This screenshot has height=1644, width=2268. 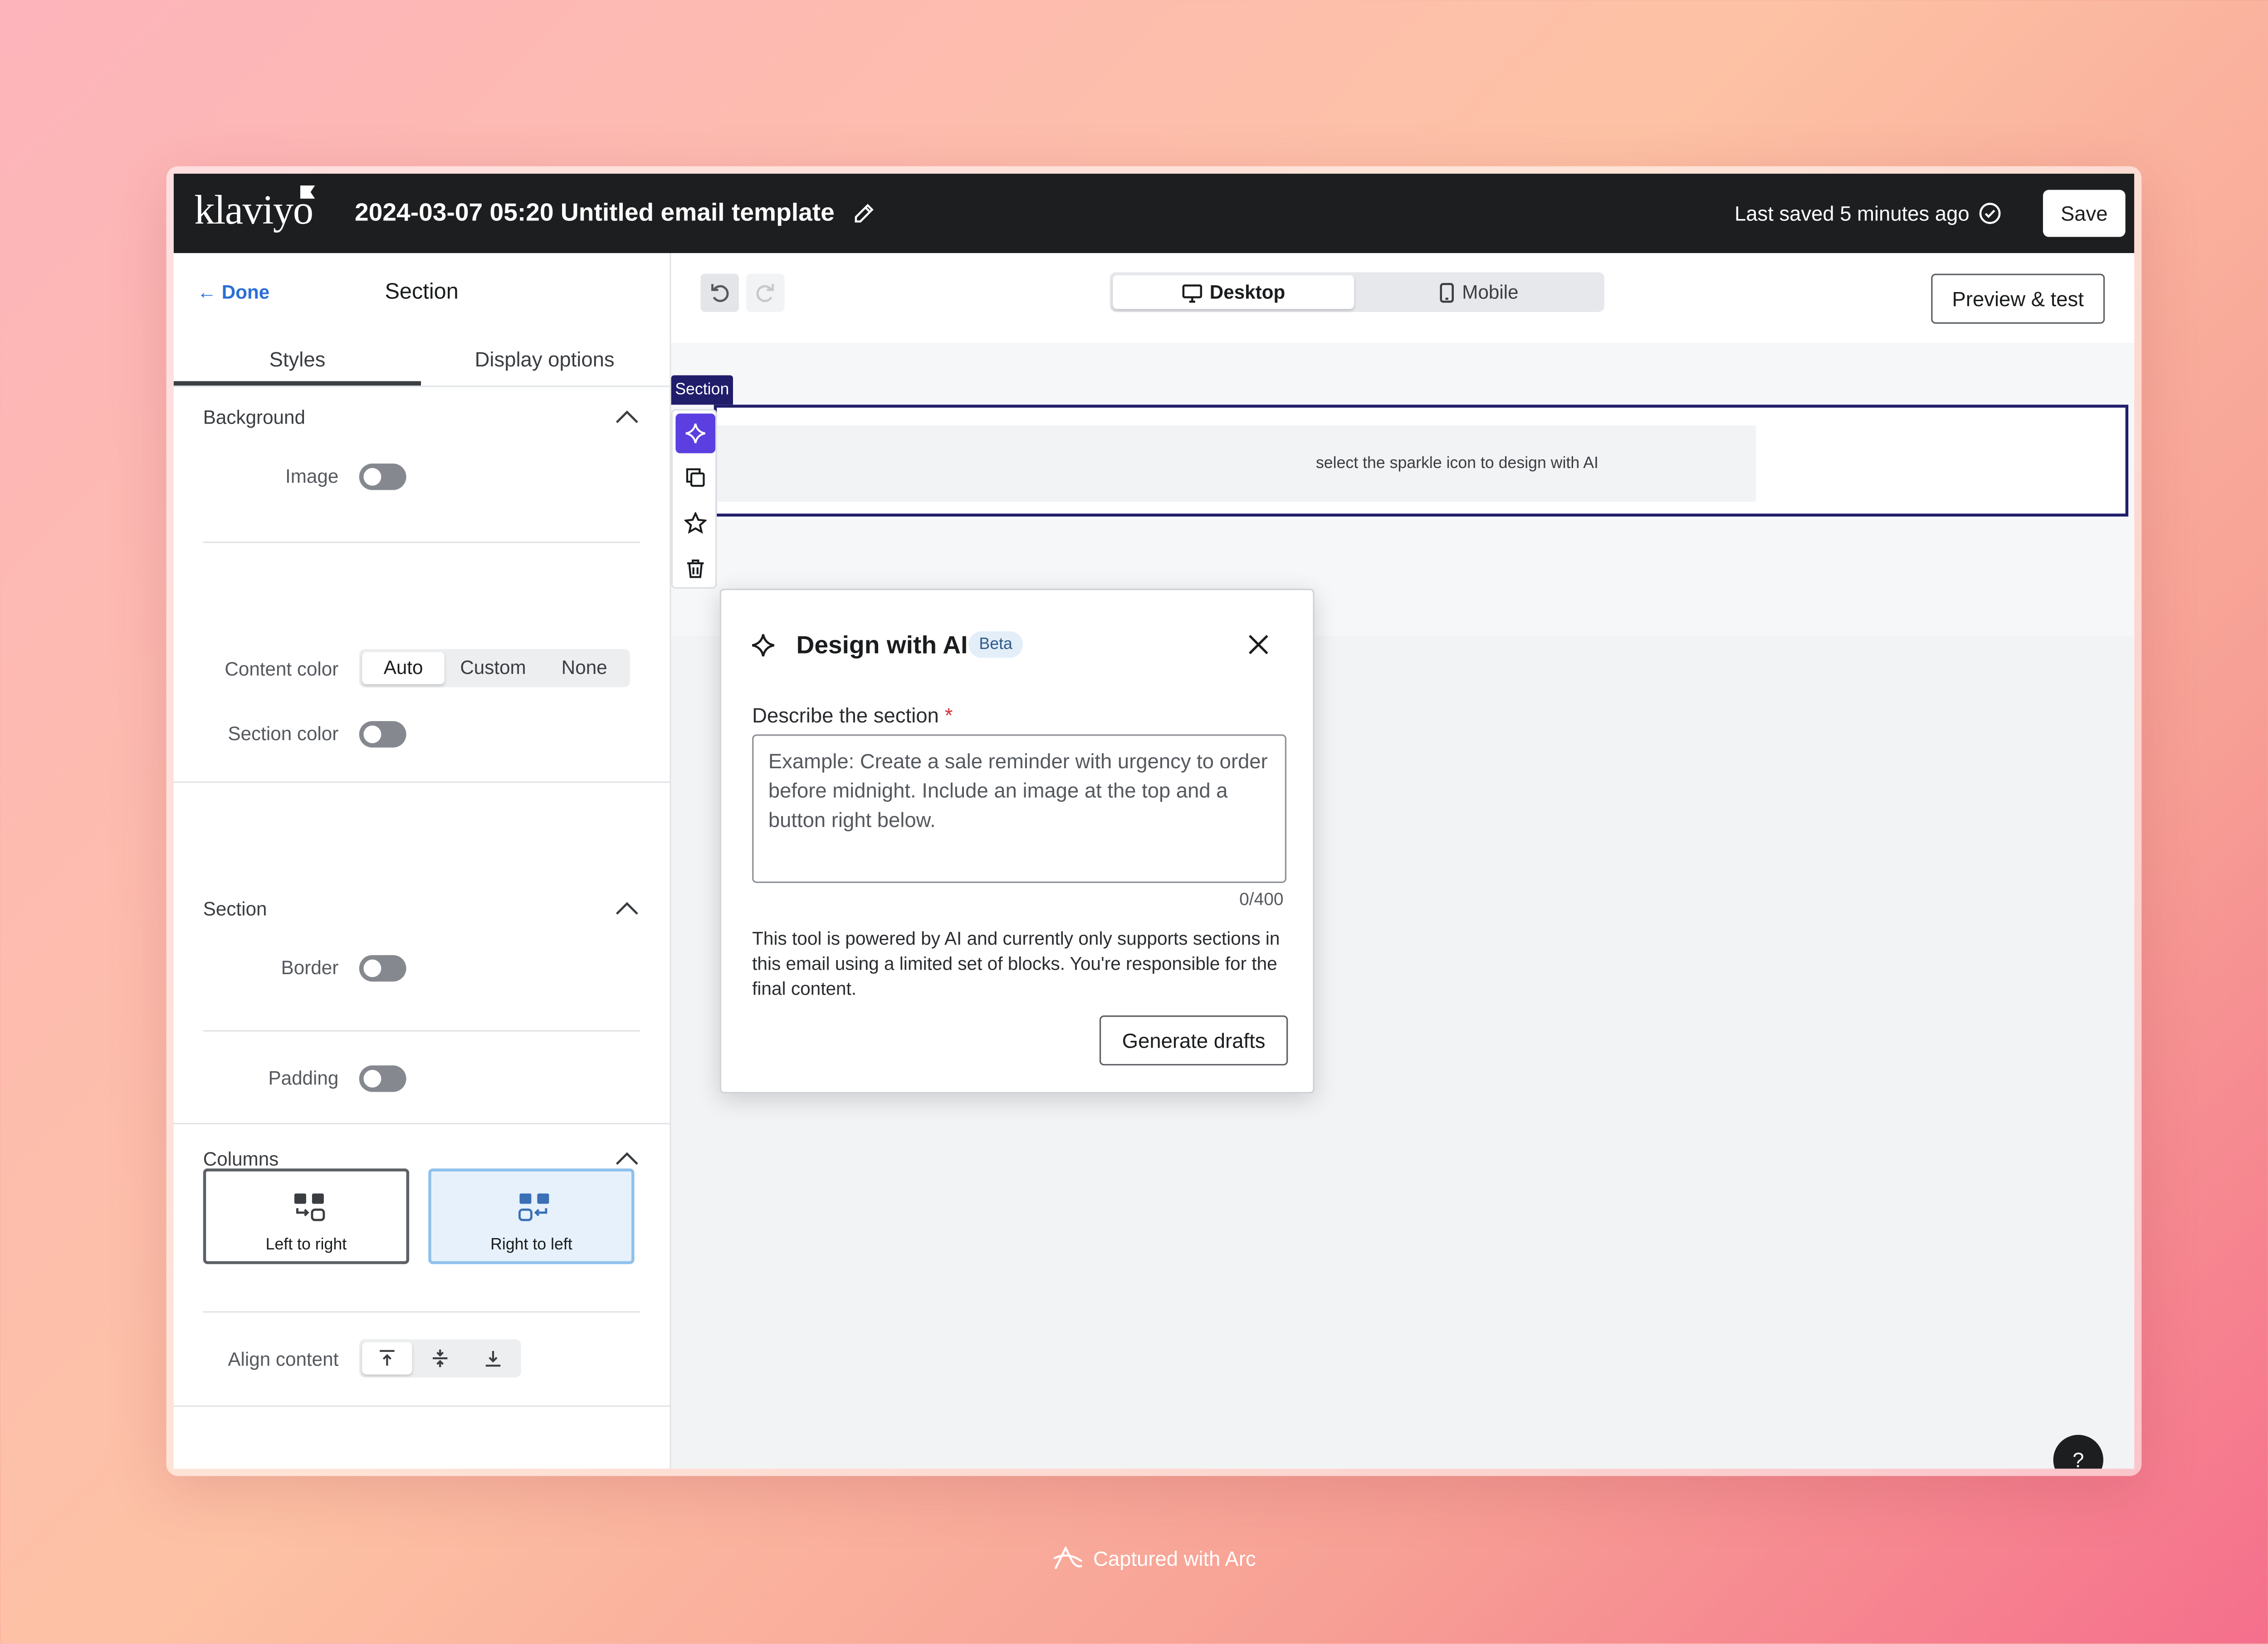 I want to click on tab-divider, so click(x=422, y=386).